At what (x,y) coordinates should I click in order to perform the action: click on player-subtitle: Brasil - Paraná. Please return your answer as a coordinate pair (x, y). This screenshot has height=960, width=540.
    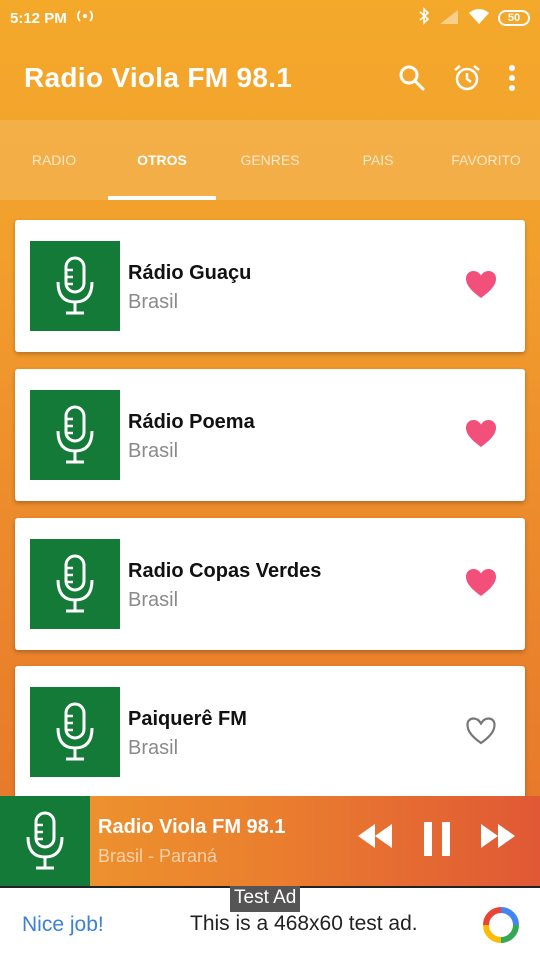
    Looking at the image, I should click on (158, 856).